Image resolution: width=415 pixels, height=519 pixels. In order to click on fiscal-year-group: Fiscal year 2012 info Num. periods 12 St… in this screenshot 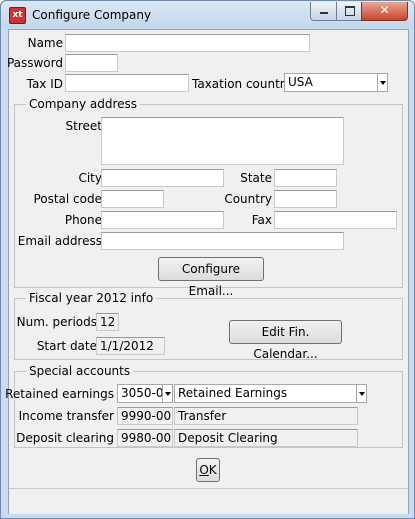, I will do `click(208, 326)`.